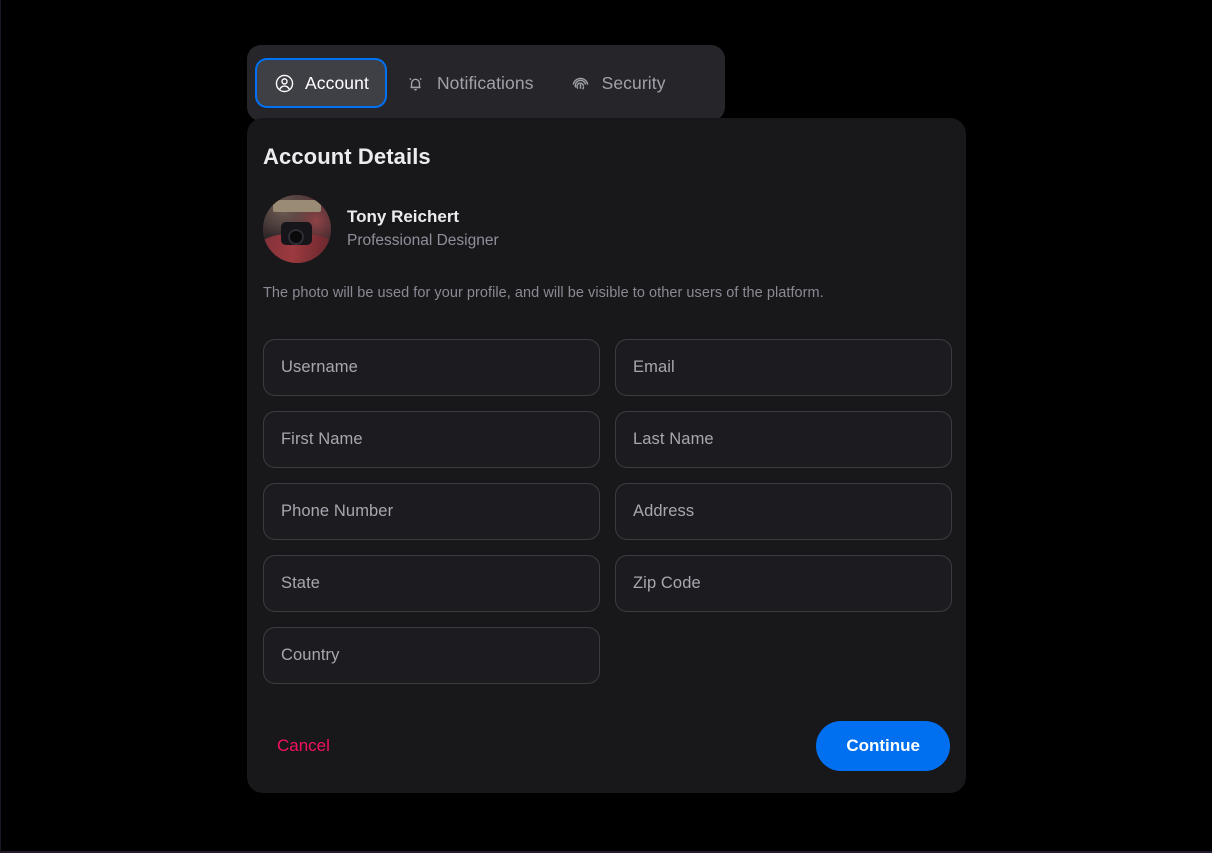 The image size is (1212, 853). What do you see at coordinates (423, 229) in the screenshot?
I see `profile-text: Tony Reichert Professional Designer` at bounding box center [423, 229].